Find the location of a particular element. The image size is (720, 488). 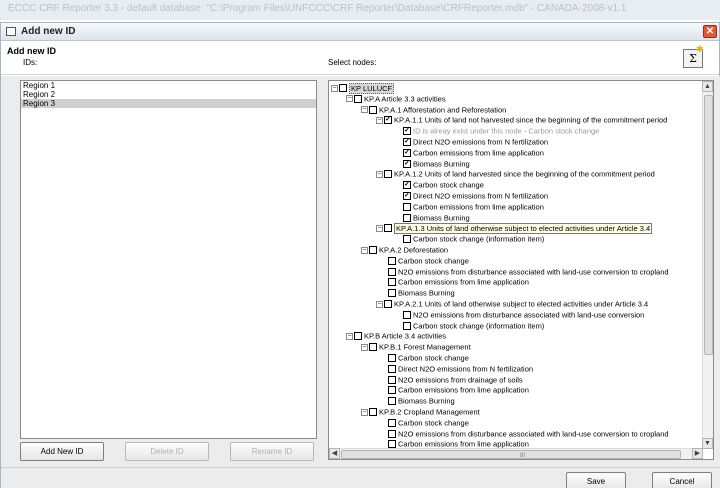

tree-node: − KP.A.2 Deforestation is located at coordinates (404, 250).